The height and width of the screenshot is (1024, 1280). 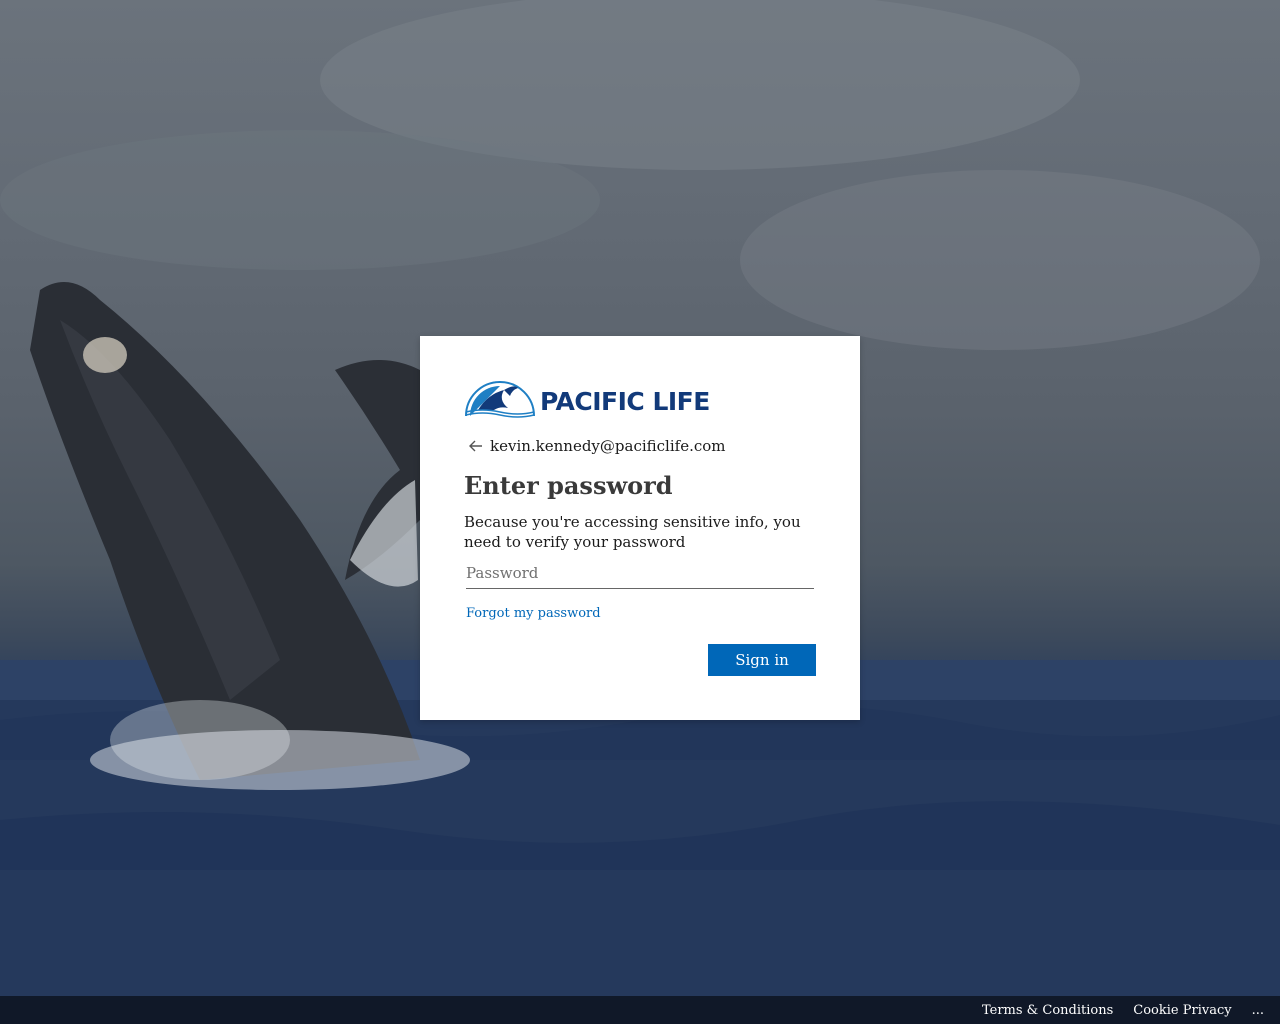 I want to click on brand-name: PACIFIC LIFE, so click(x=625, y=401).